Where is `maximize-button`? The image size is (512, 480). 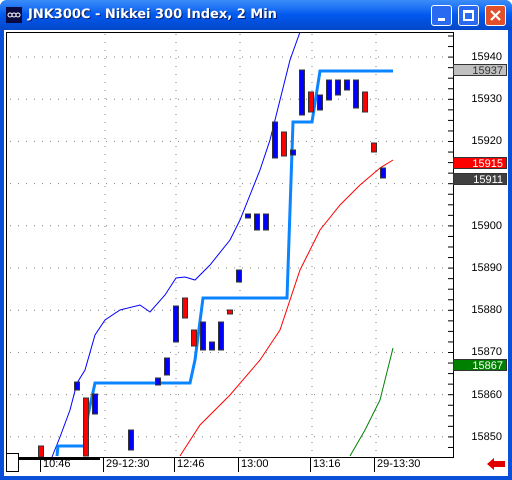
maximize-button is located at coordinates (468, 15).